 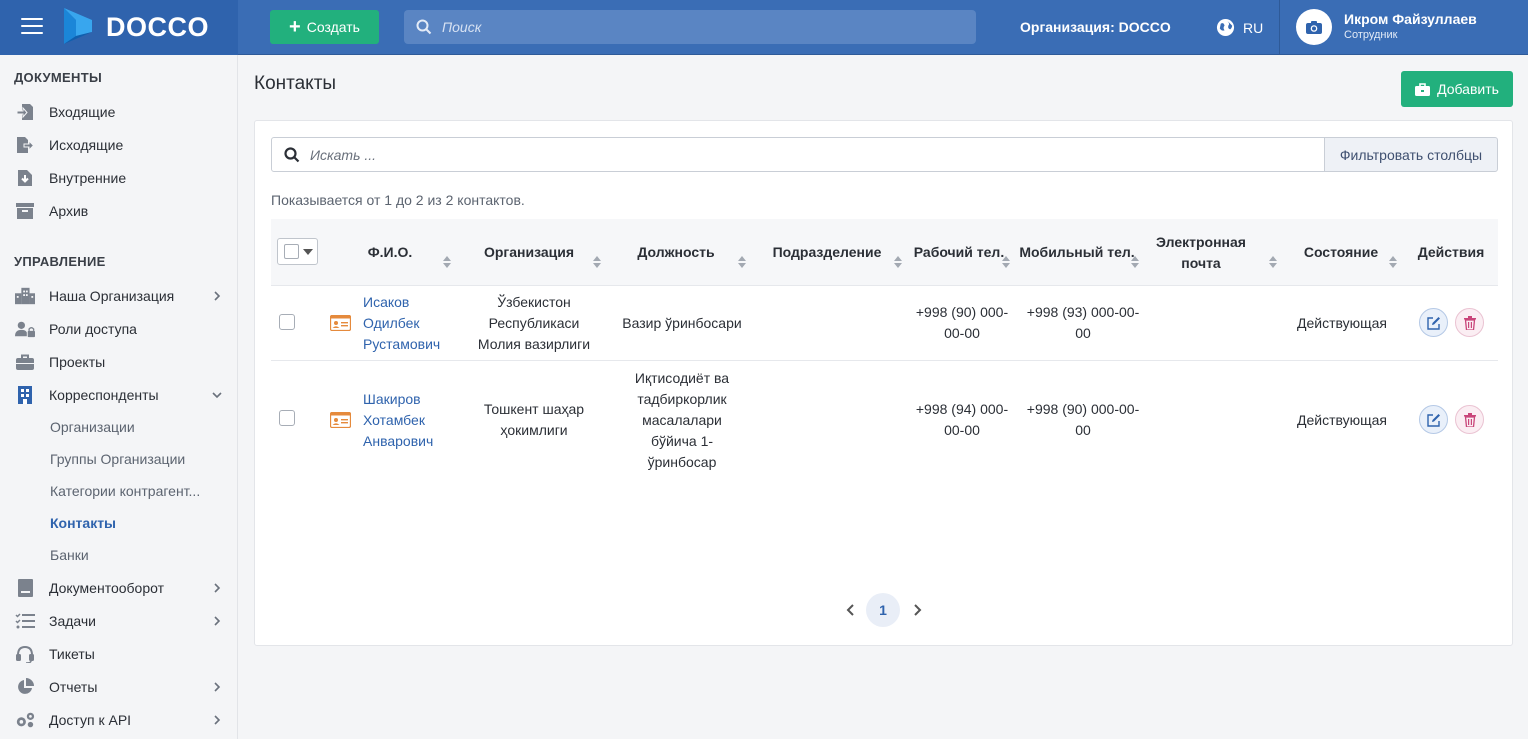 I want to click on contact-name-link: Исаков Одилбек Рустамович, so click(x=411, y=323).